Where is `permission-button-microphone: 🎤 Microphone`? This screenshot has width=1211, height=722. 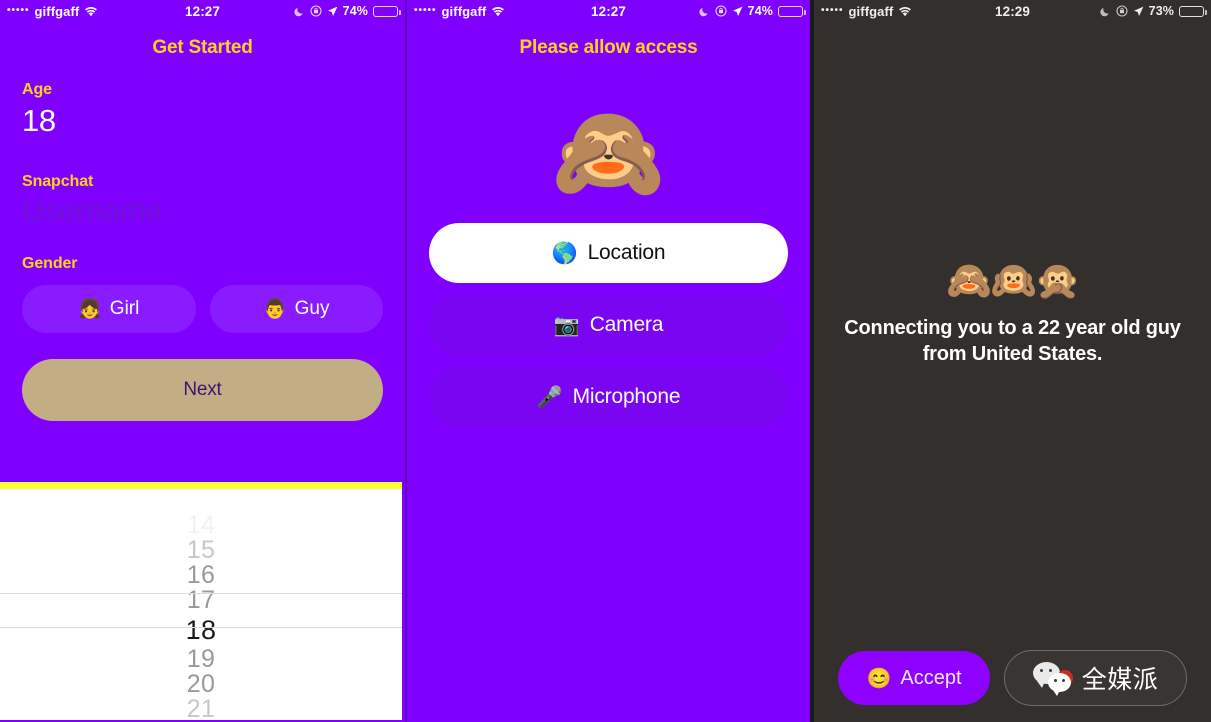 permission-button-microphone: 🎤 Microphone is located at coordinates (608, 397).